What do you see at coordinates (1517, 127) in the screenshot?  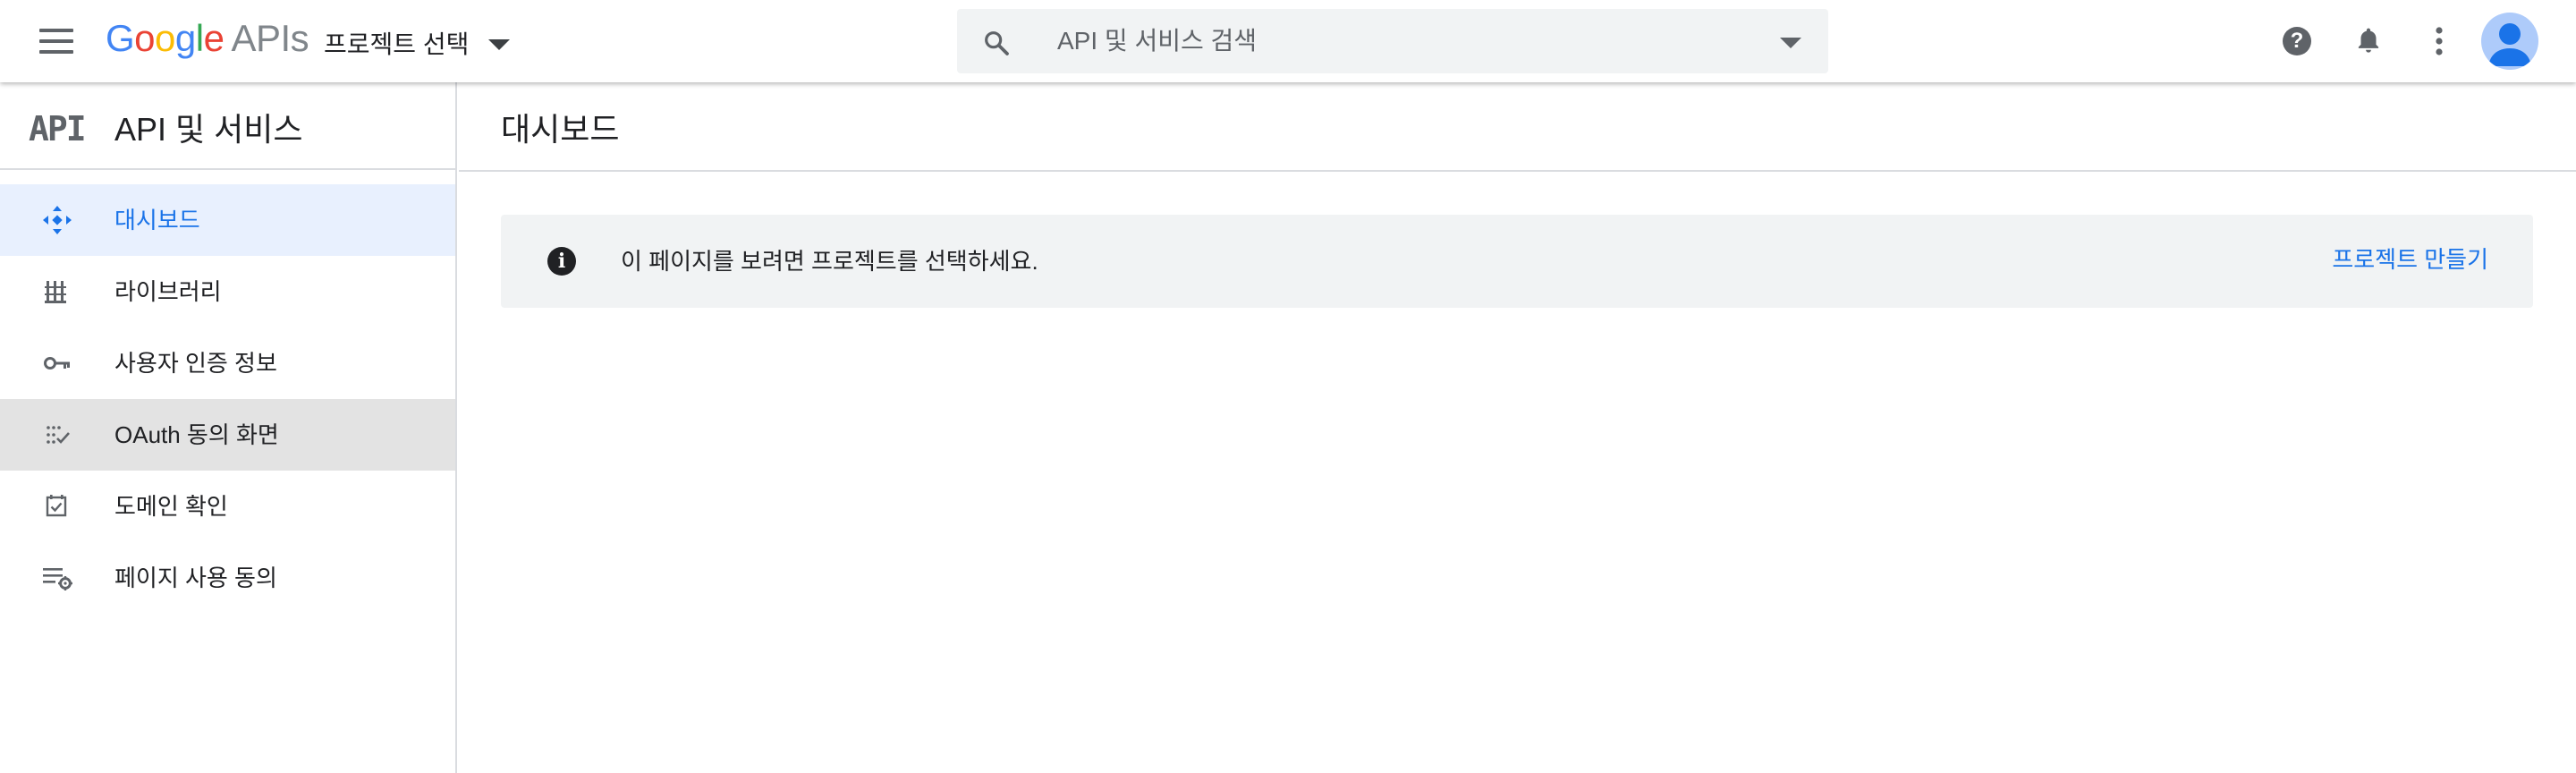 I see `page-header: 대시보드` at bounding box center [1517, 127].